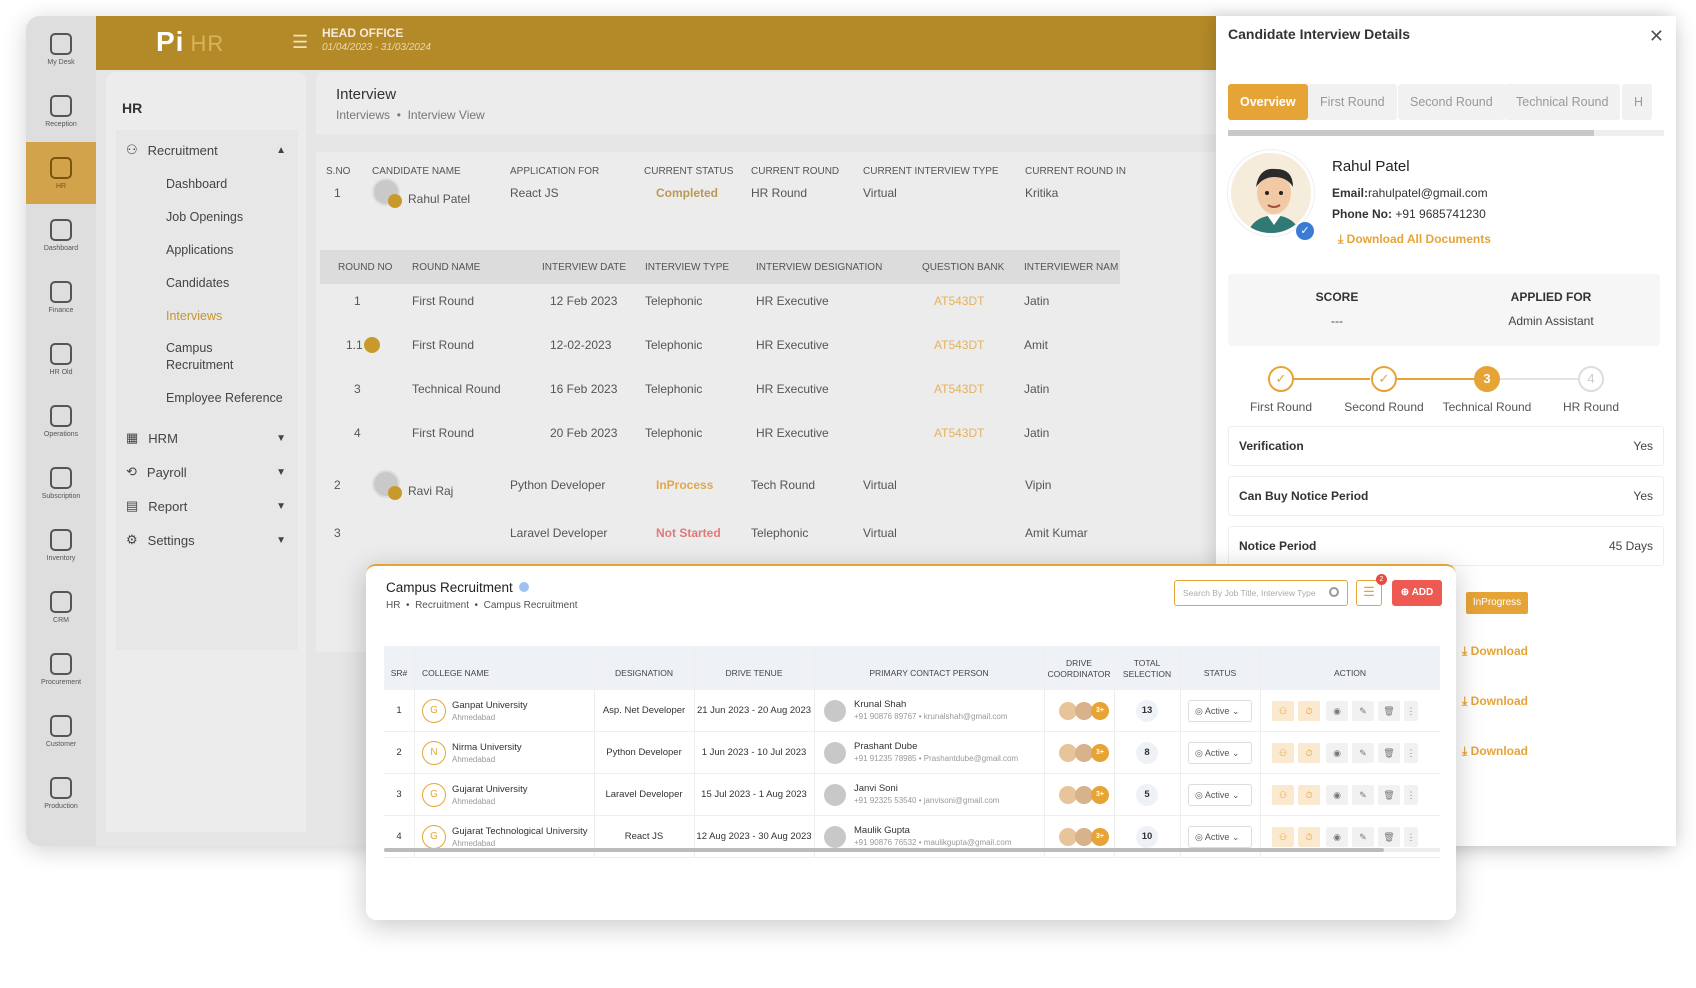 The width and height of the screenshot is (1696, 988). Describe the element at coordinates (61, 545) in the screenshot. I see `rail-item-inventory: Inventory` at that location.